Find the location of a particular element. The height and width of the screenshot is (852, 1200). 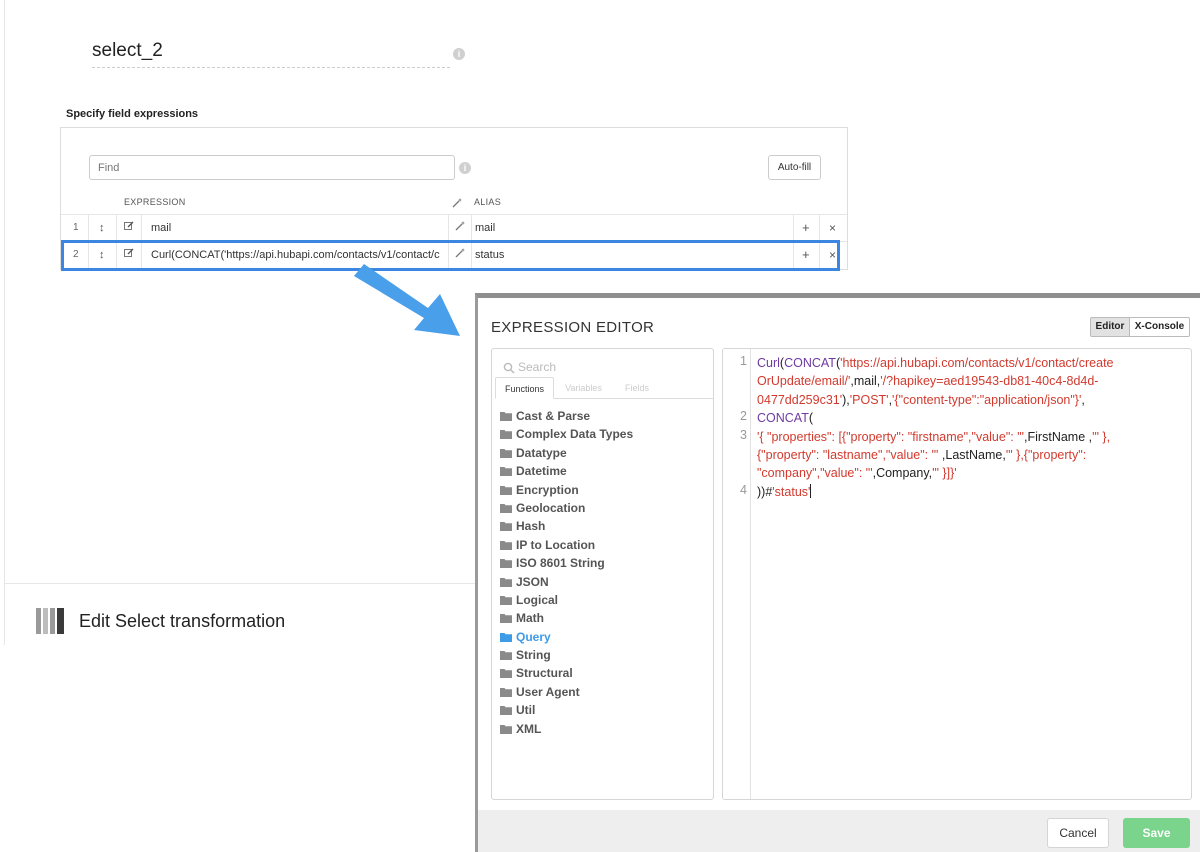

function-category-item: Util is located at coordinates (566, 710).